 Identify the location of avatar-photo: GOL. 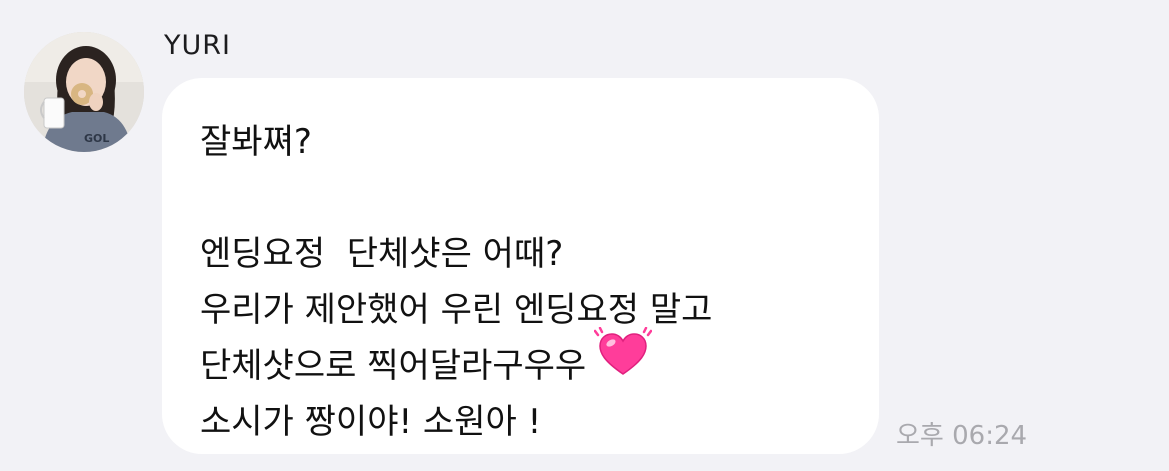
(84, 92).